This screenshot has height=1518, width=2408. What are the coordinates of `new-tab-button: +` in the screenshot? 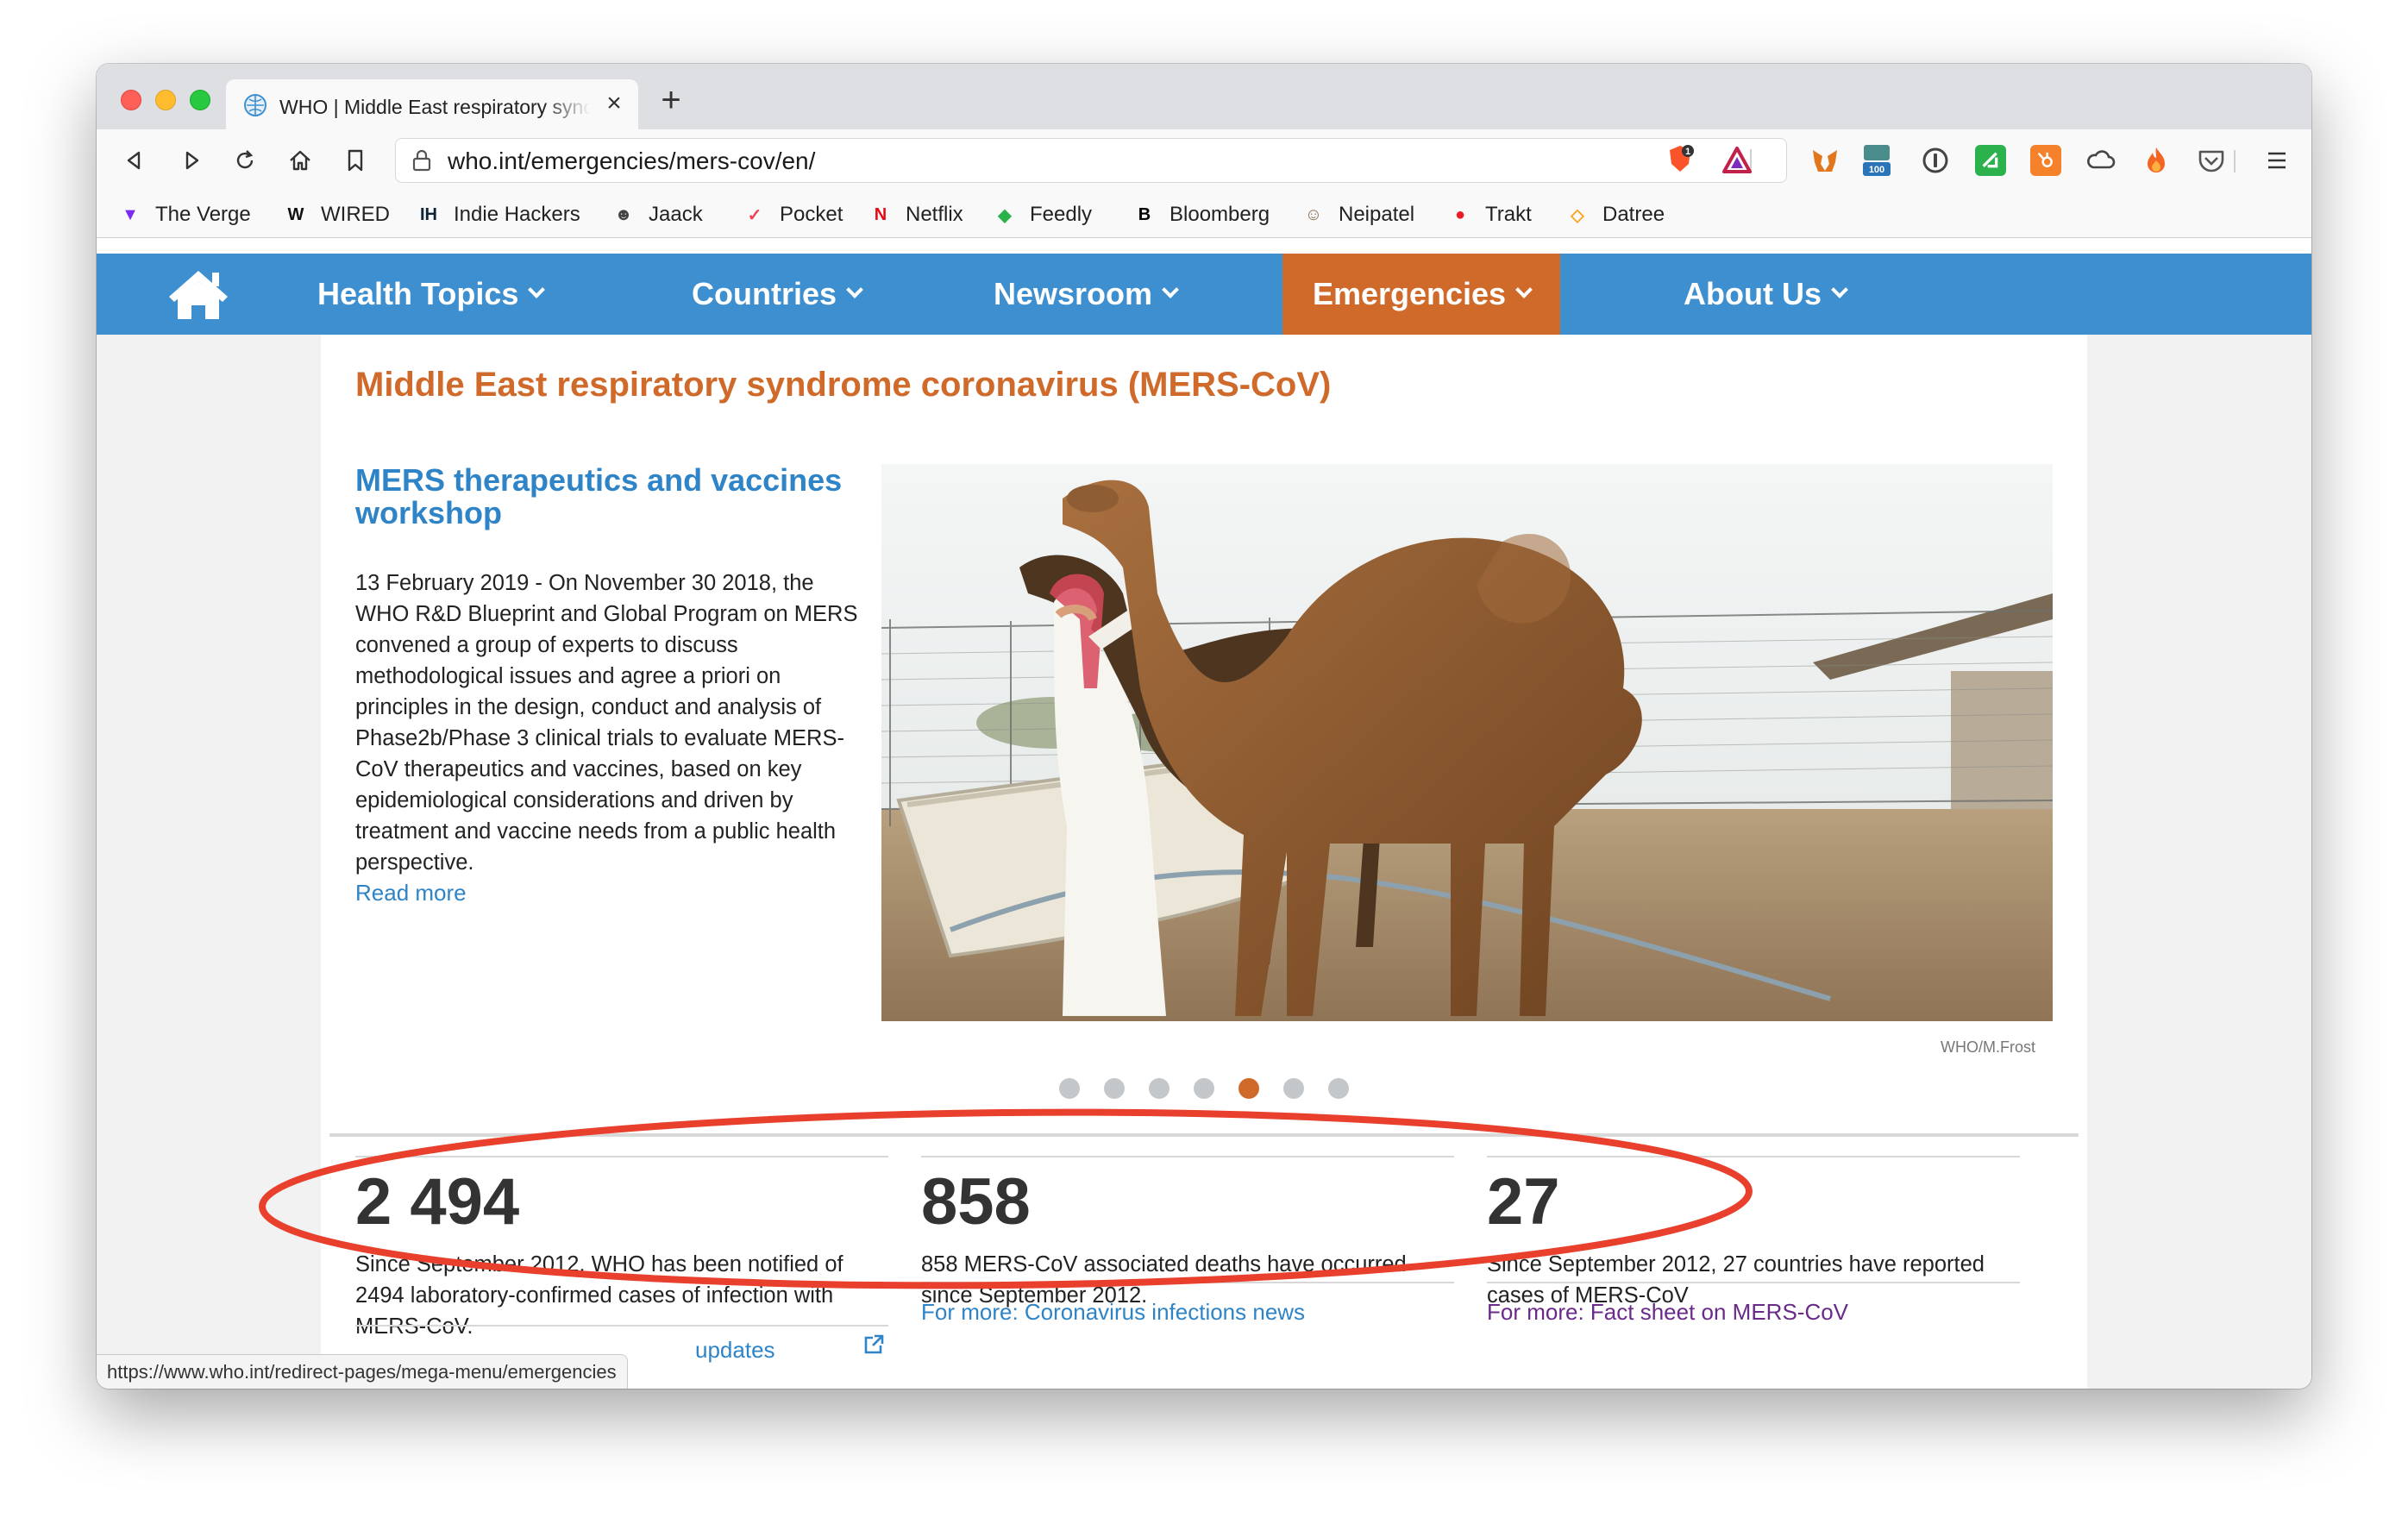 It's located at (671, 100).